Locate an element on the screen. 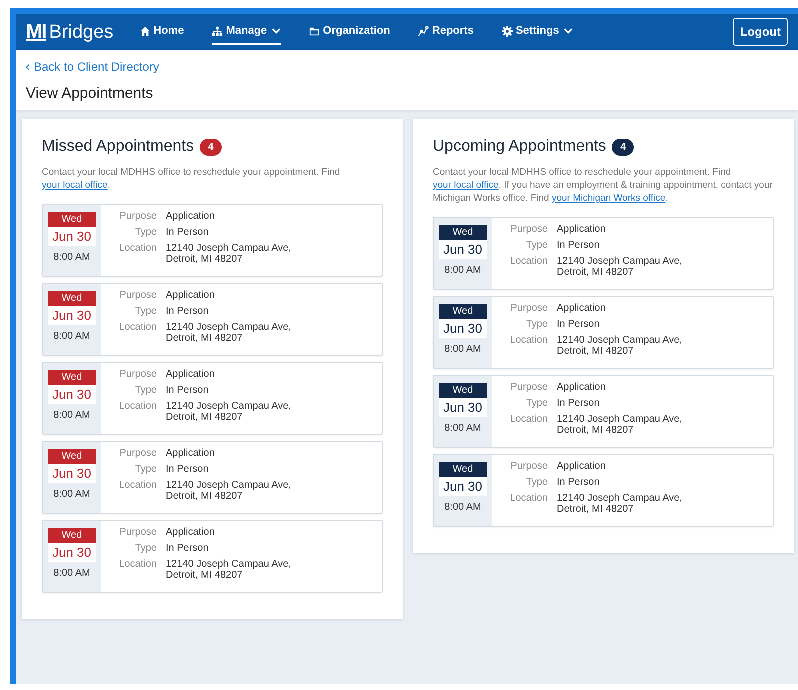  gear-icon is located at coordinates (507, 31).